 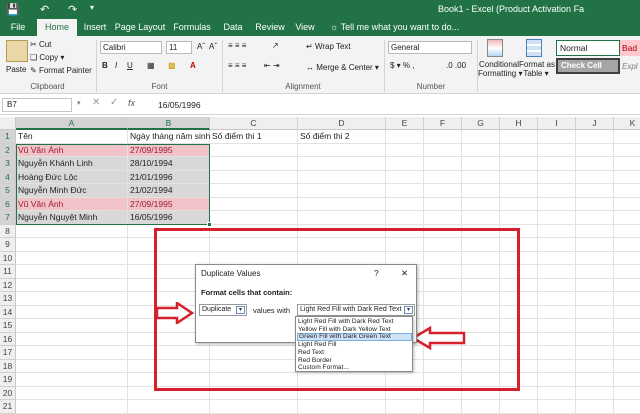 I want to click on formula-input: 16/05/1996, so click(x=179, y=105).